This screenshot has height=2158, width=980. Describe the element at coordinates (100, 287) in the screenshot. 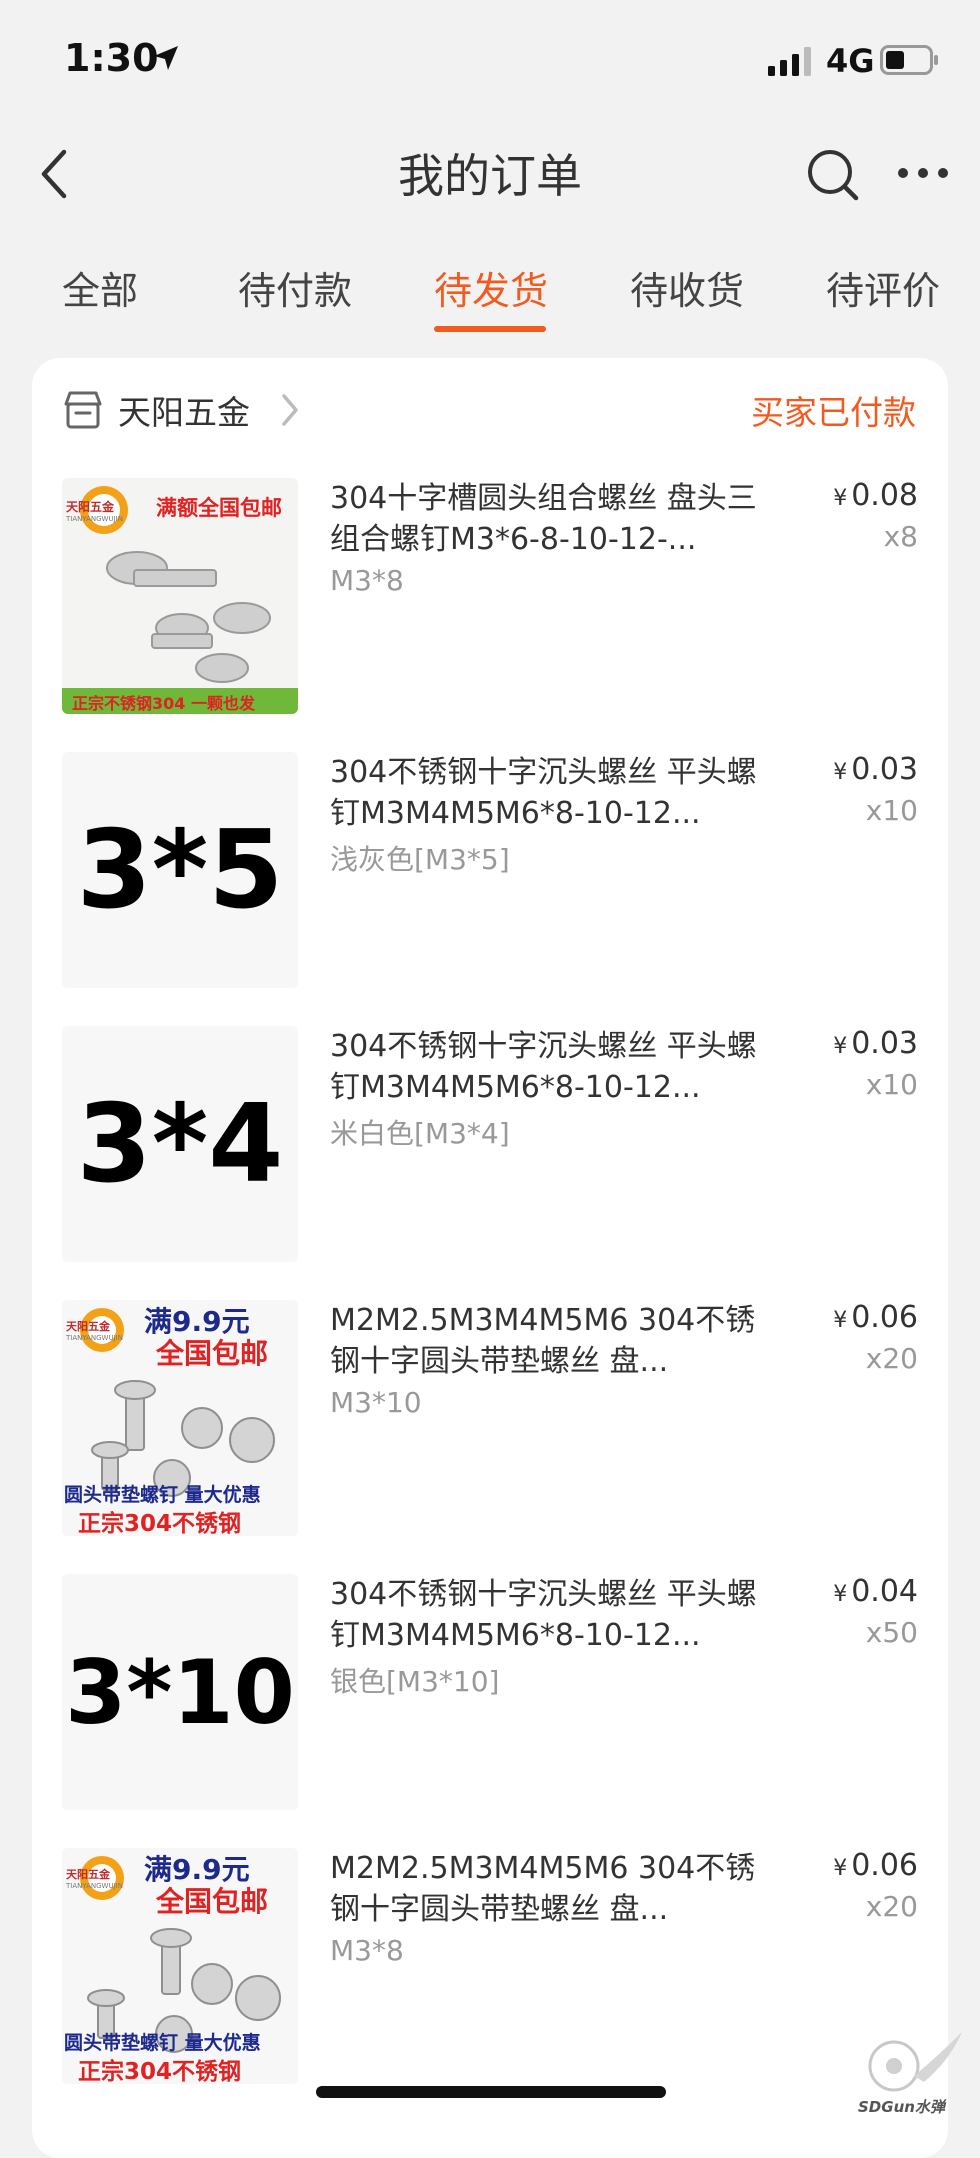

I see `tab-all: 全部` at that location.